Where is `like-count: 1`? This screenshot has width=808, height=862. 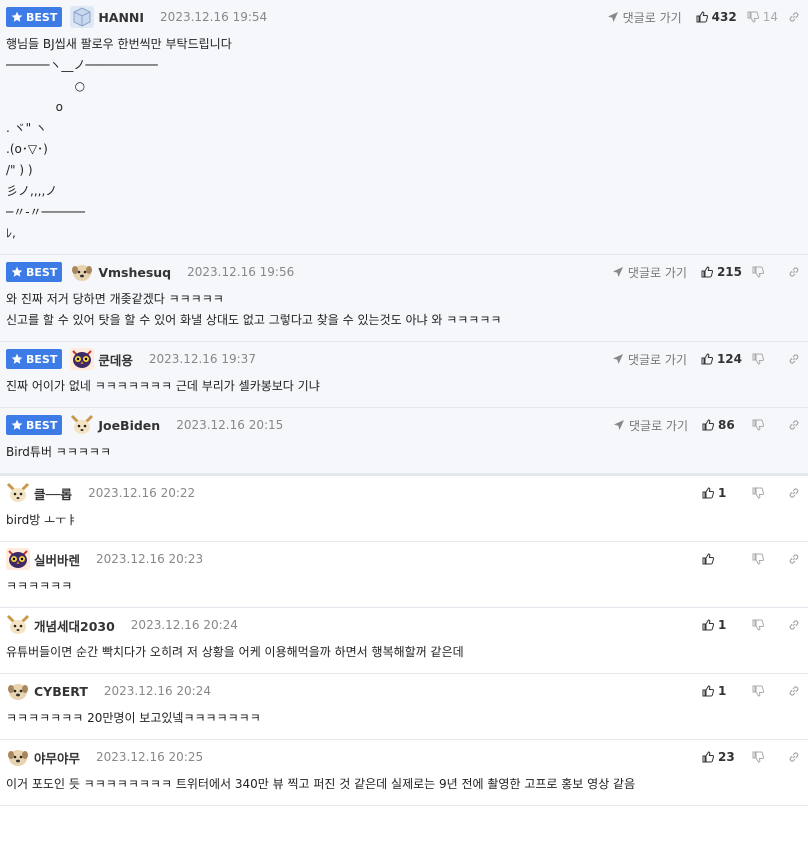 like-count: 1 is located at coordinates (722, 493).